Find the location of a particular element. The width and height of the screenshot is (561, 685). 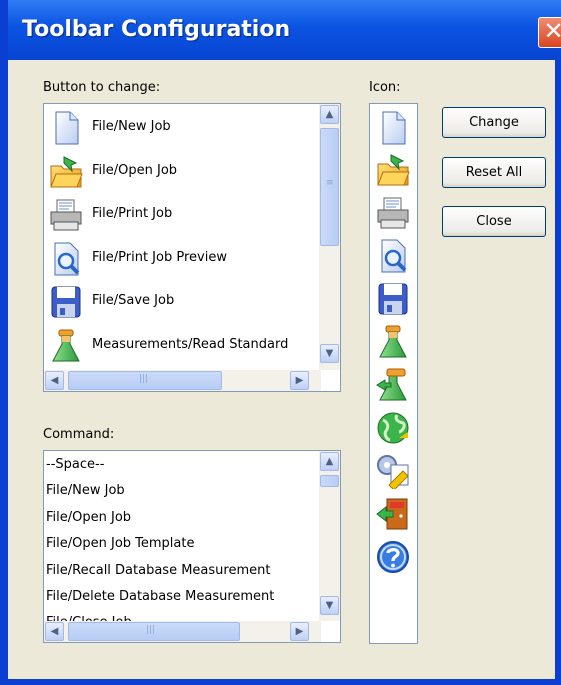

list-item: File/Recall Database Measurement is located at coordinates (158, 570).